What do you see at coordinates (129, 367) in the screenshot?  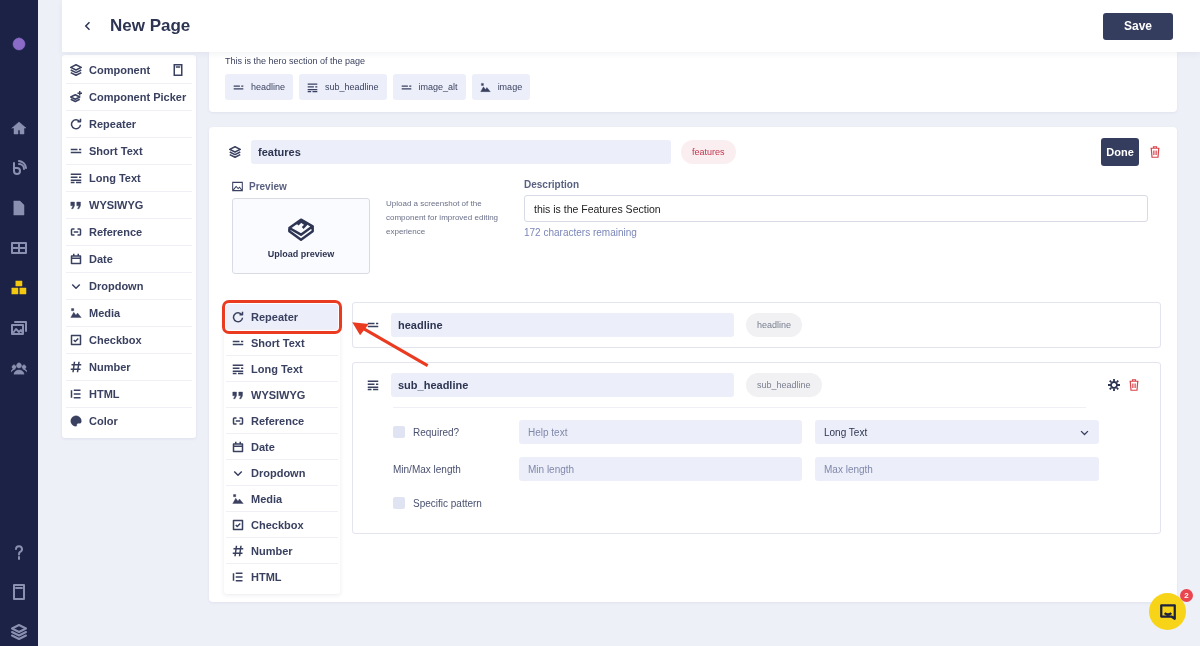 I see `palette-item: Number` at bounding box center [129, 367].